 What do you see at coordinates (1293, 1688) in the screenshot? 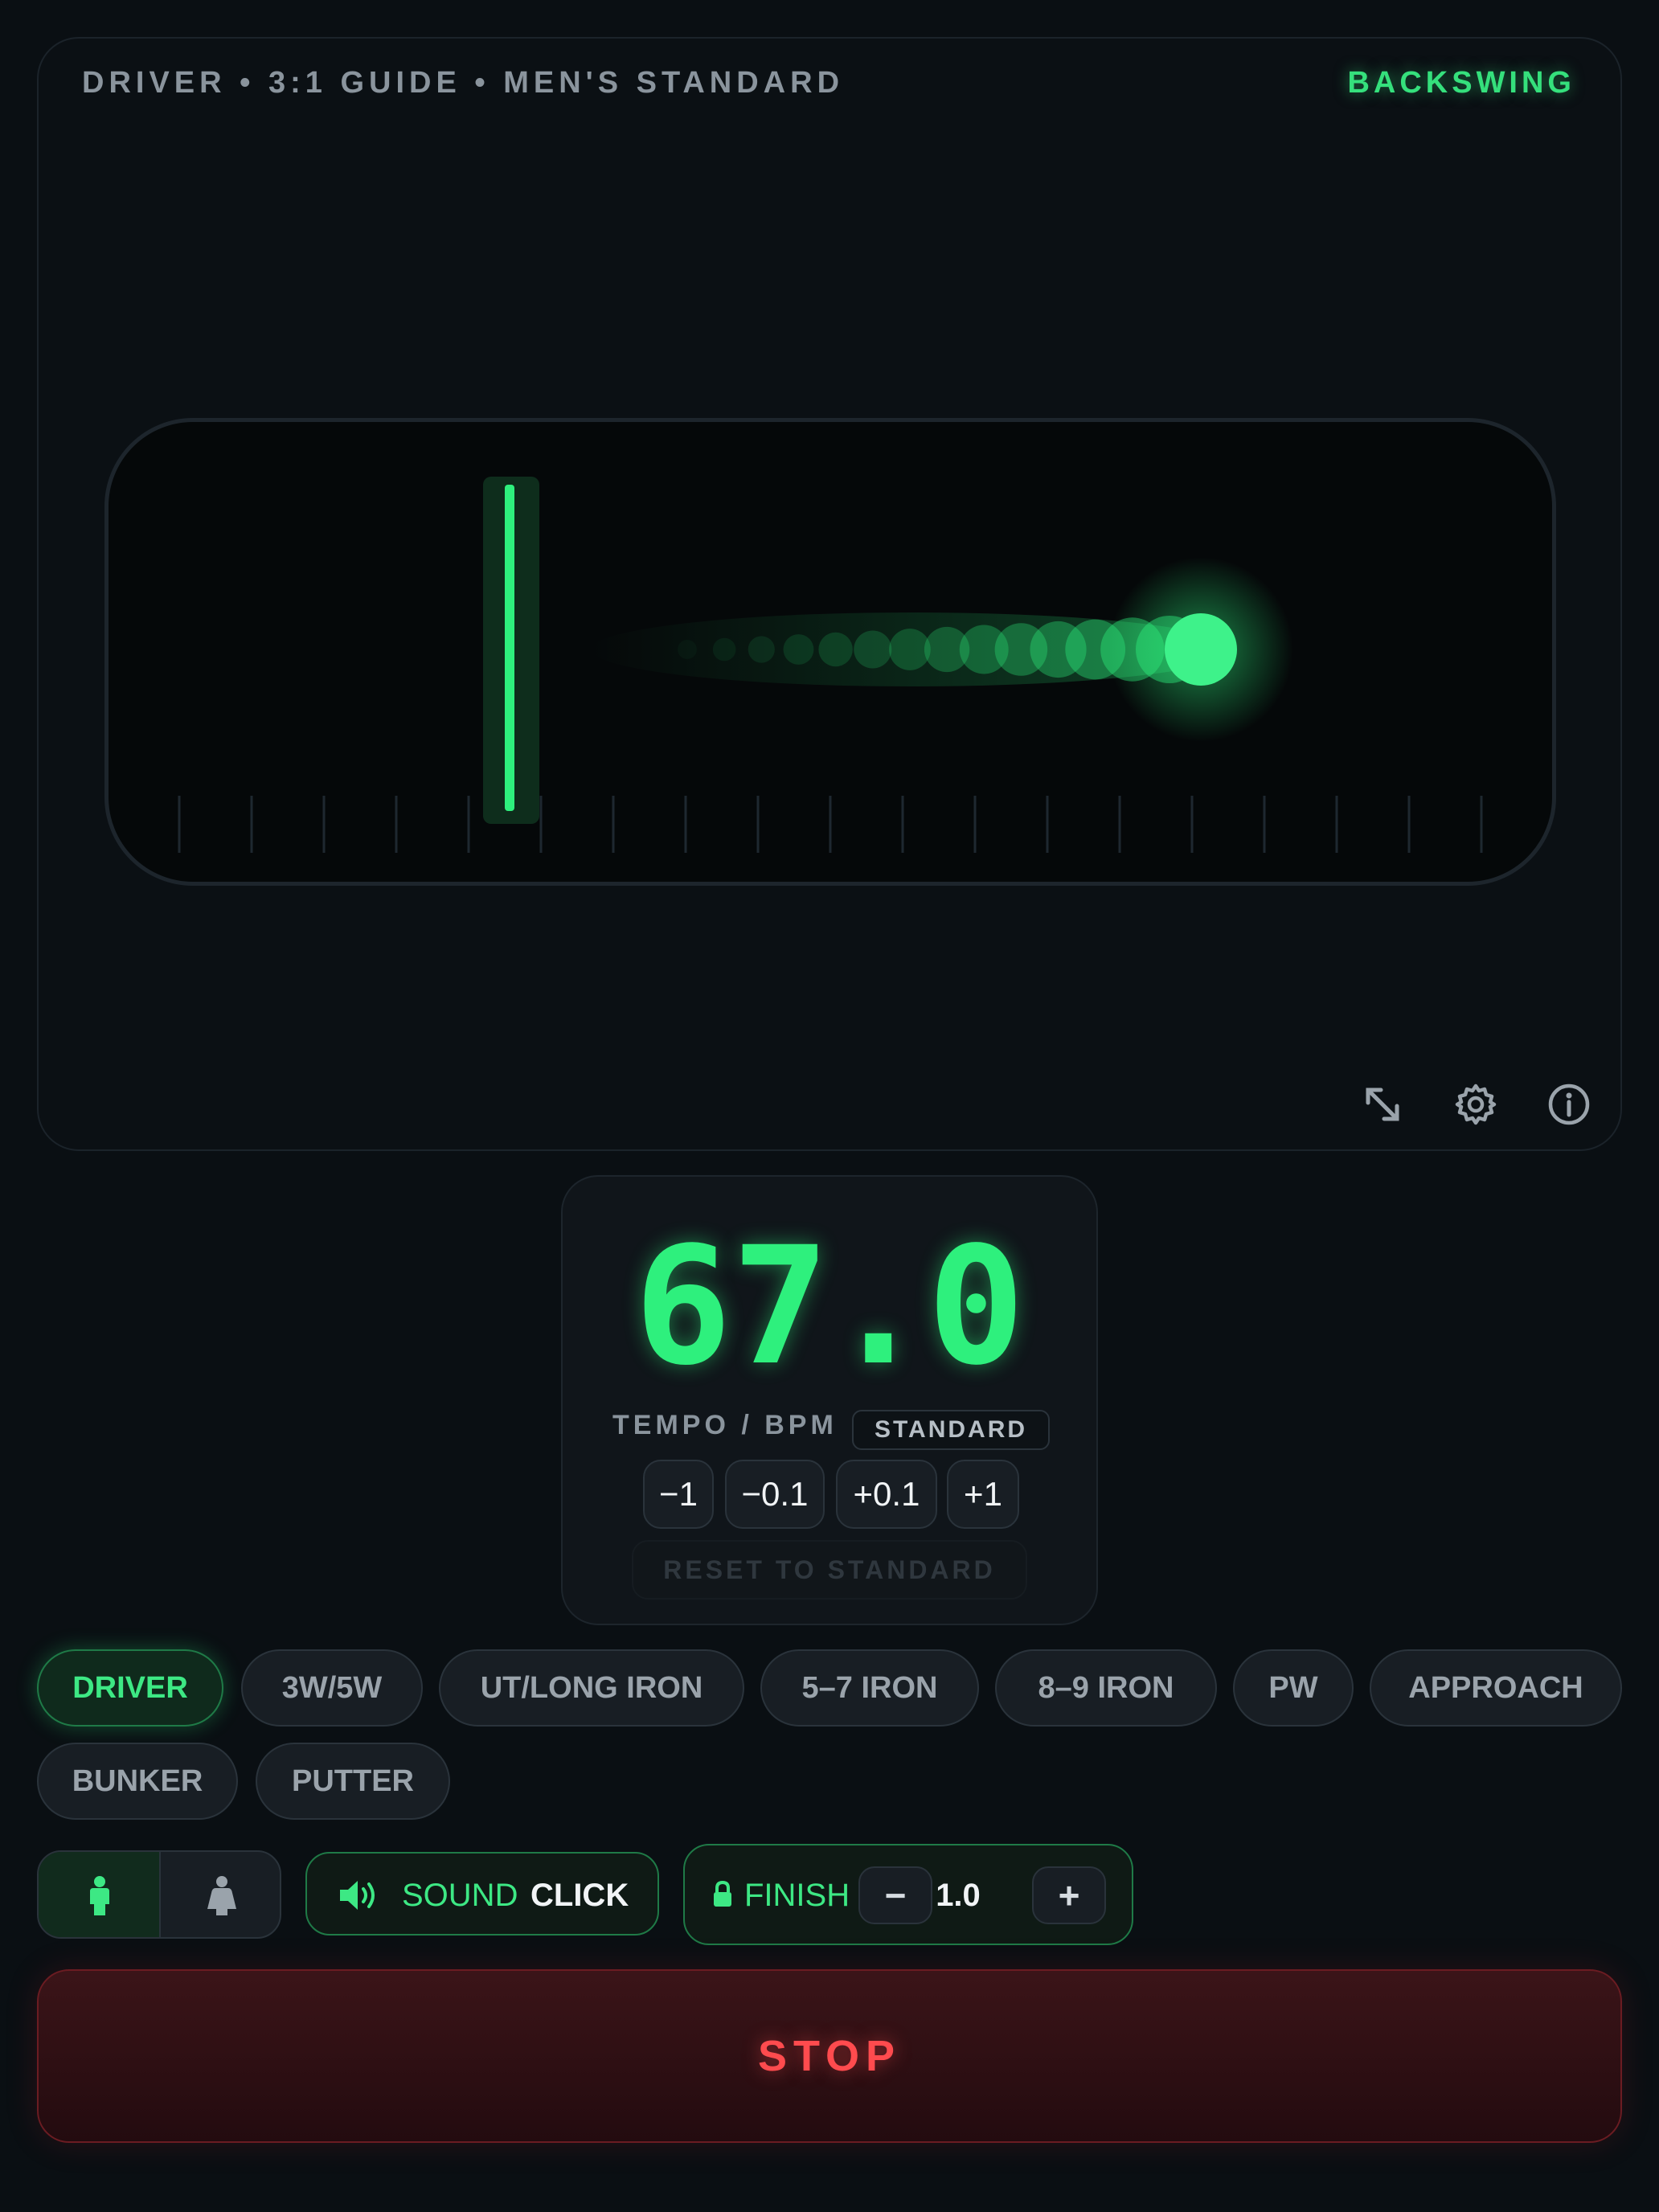
I see `club-pw: PW` at bounding box center [1293, 1688].